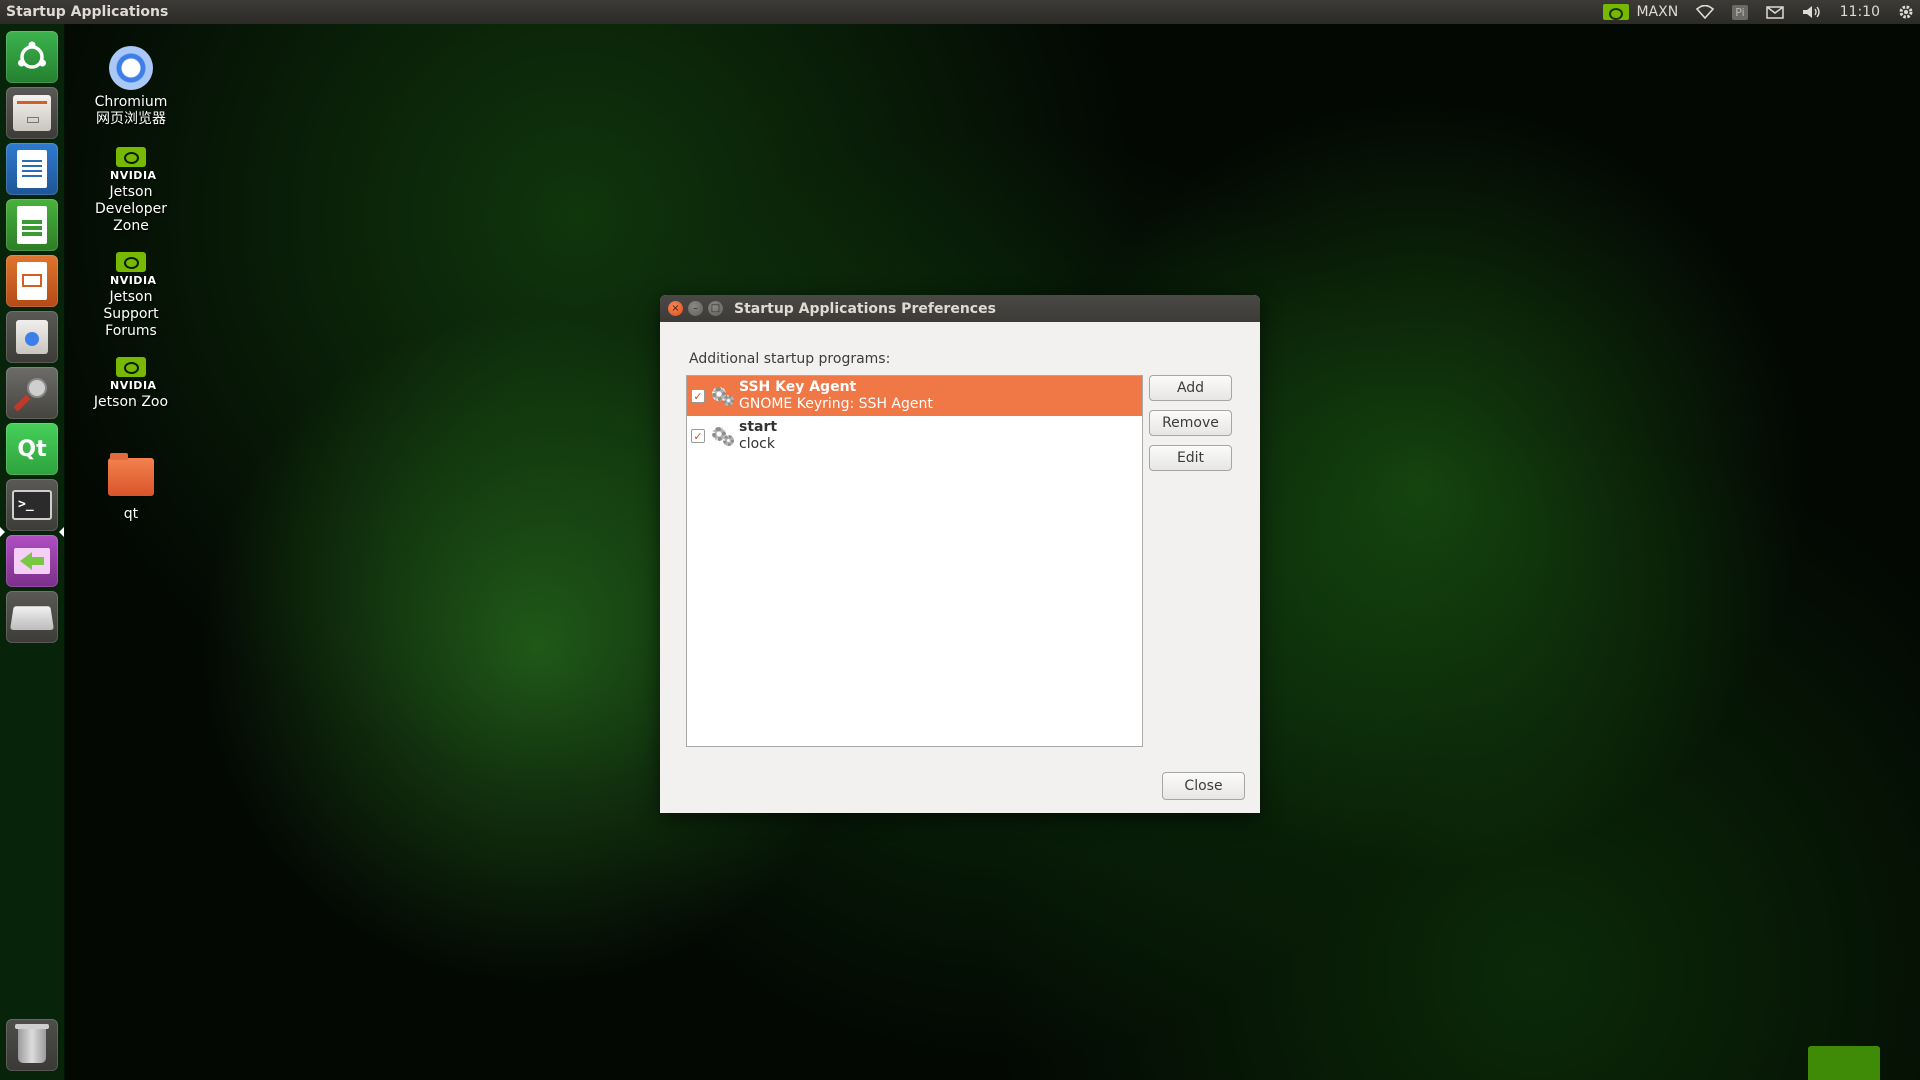  Describe the element at coordinates (131, 110) in the screenshot. I see `desktop-icon-label: Chromium 网页浏览器` at that location.